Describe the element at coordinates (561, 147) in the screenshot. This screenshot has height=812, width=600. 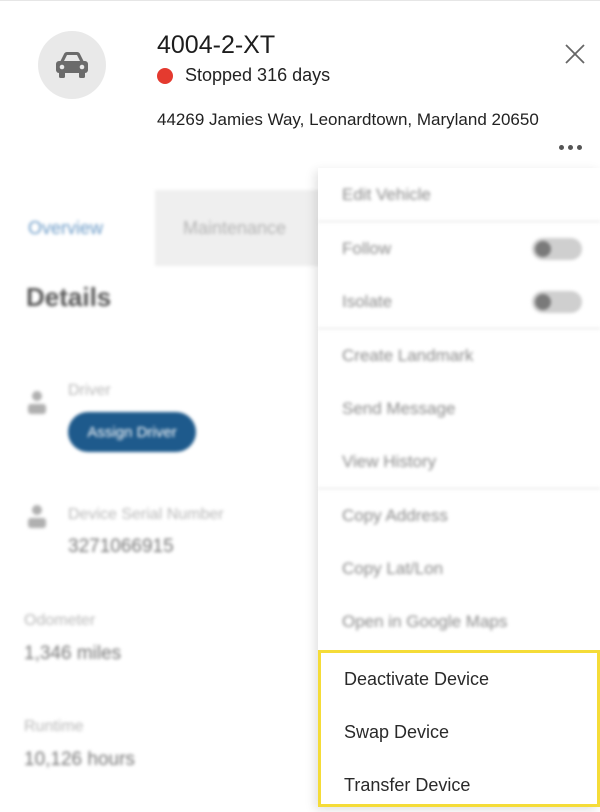
I see `more-horizontal-icon` at that location.